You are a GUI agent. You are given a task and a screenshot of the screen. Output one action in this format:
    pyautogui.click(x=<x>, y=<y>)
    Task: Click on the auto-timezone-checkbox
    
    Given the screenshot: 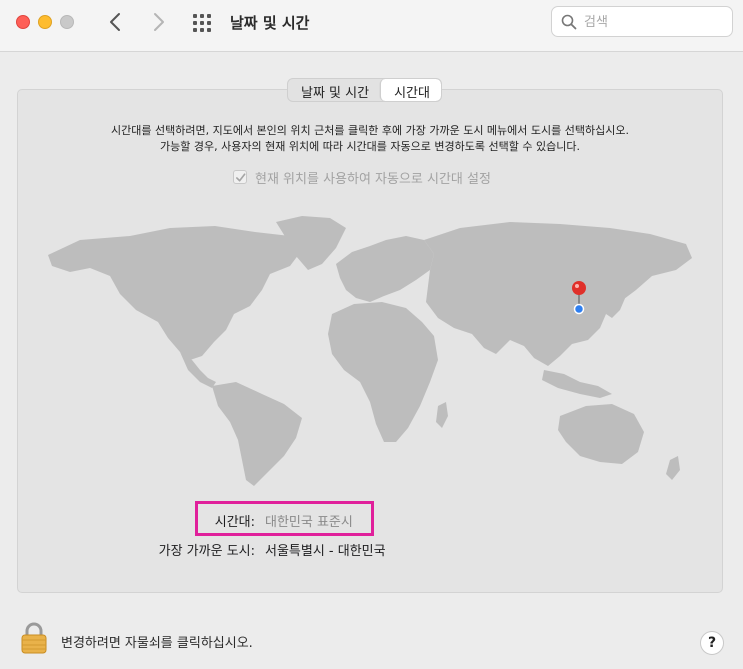 What is the action you would take?
    pyautogui.click(x=240, y=177)
    